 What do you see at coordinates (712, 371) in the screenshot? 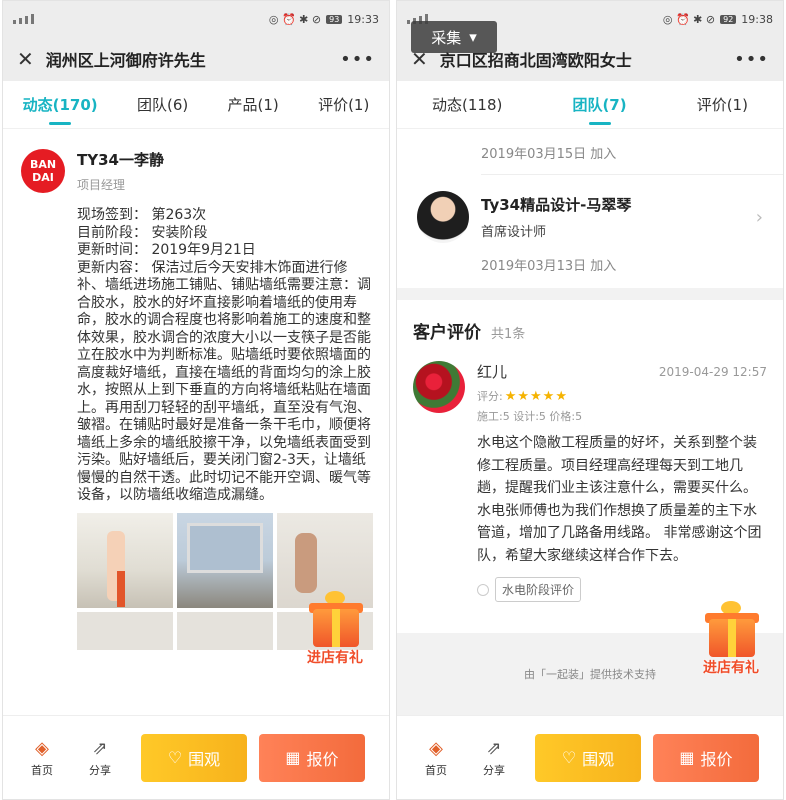
I see `review-time: 2019-04-29 12:57` at bounding box center [712, 371].